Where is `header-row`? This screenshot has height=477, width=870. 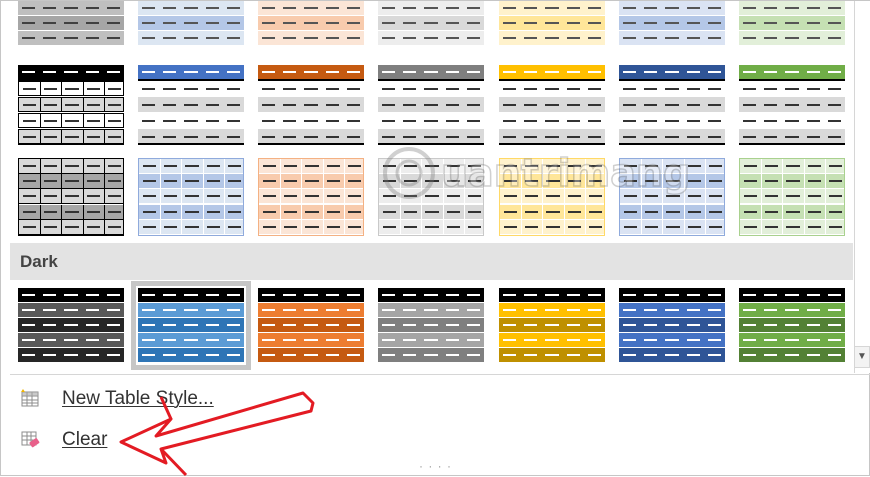
header-row is located at coordinates (672, 295).